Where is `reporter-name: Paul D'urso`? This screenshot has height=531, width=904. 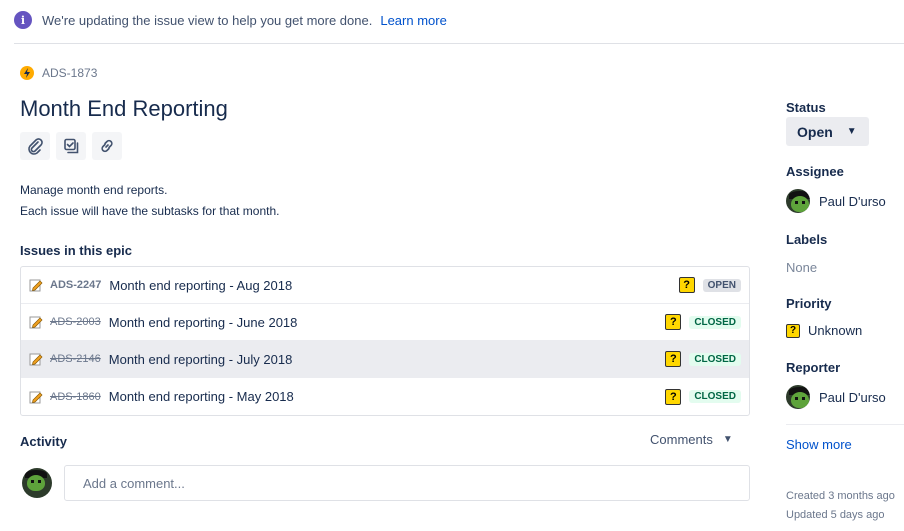
reporter-name: Paul D'urso is located at coordinates (852, 397).